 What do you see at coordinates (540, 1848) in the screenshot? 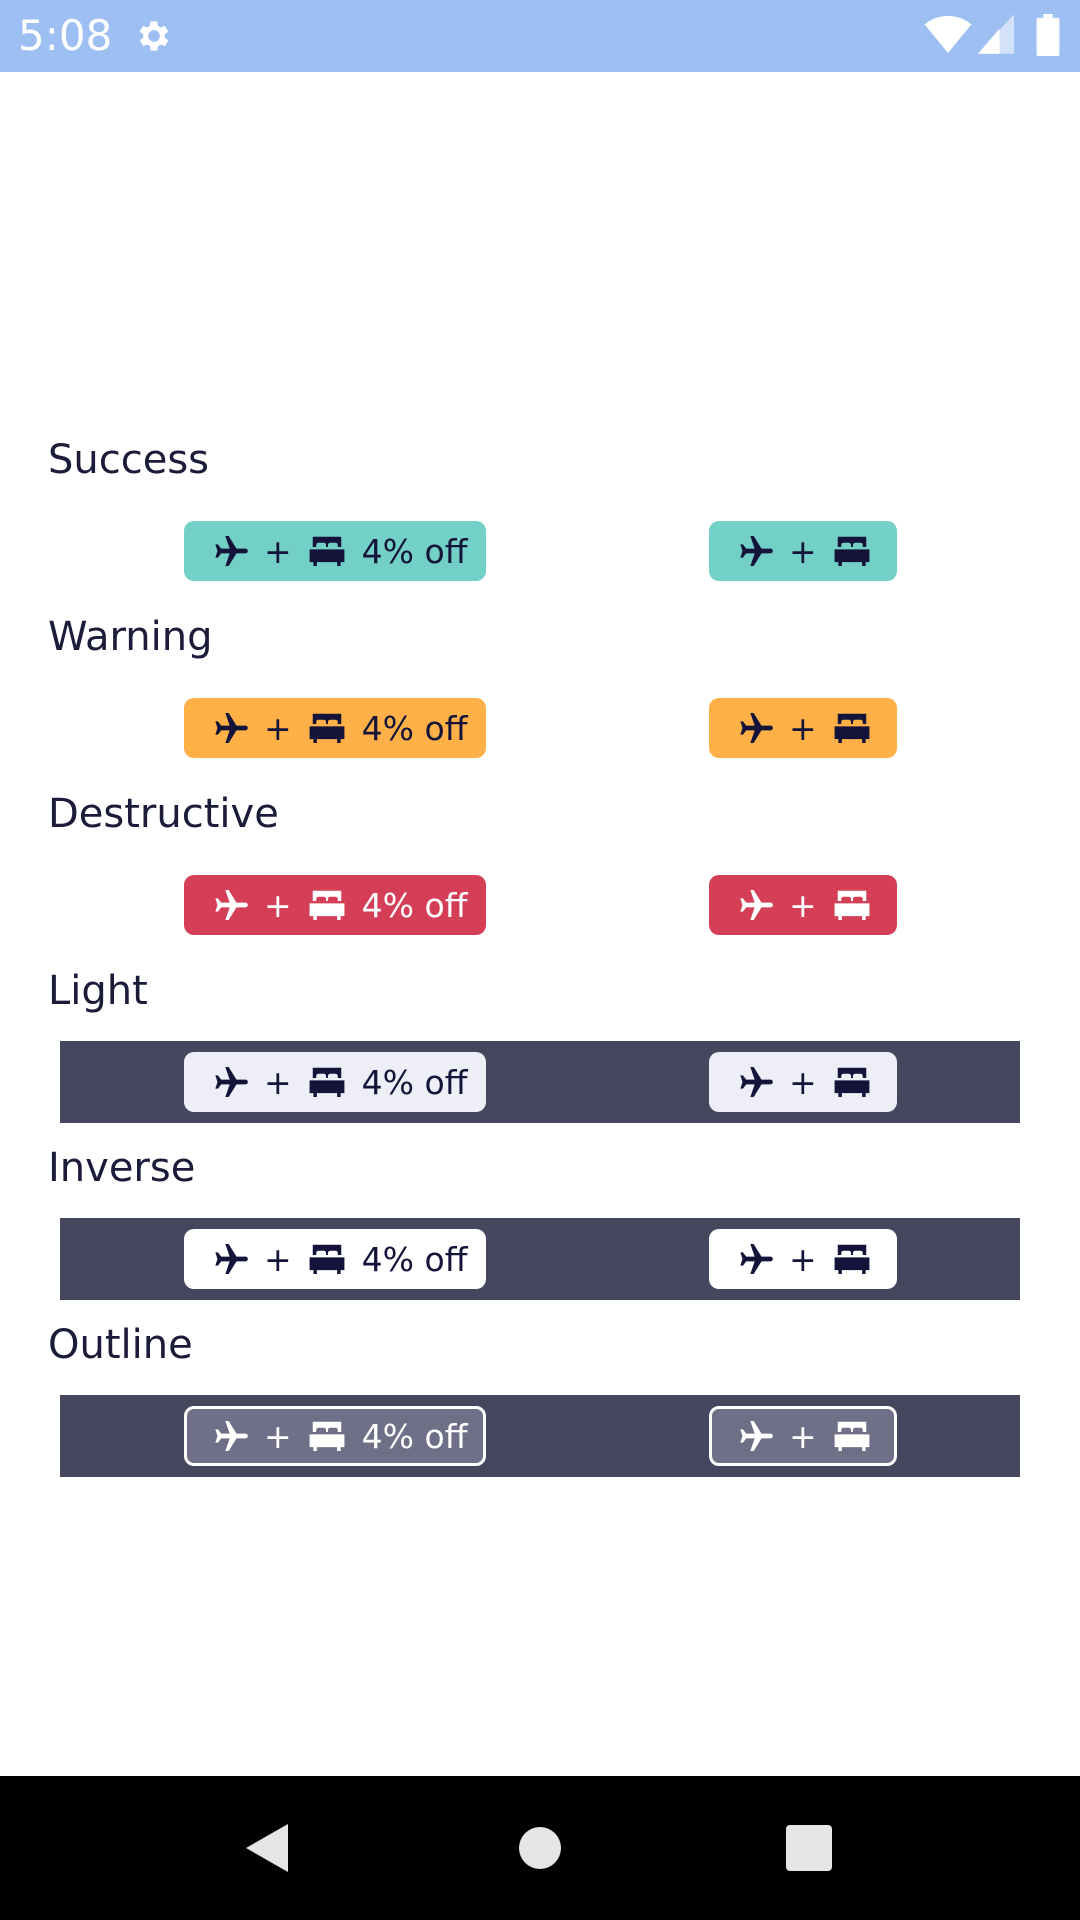
I see `home-icon` at bounding box center [540, 1848].